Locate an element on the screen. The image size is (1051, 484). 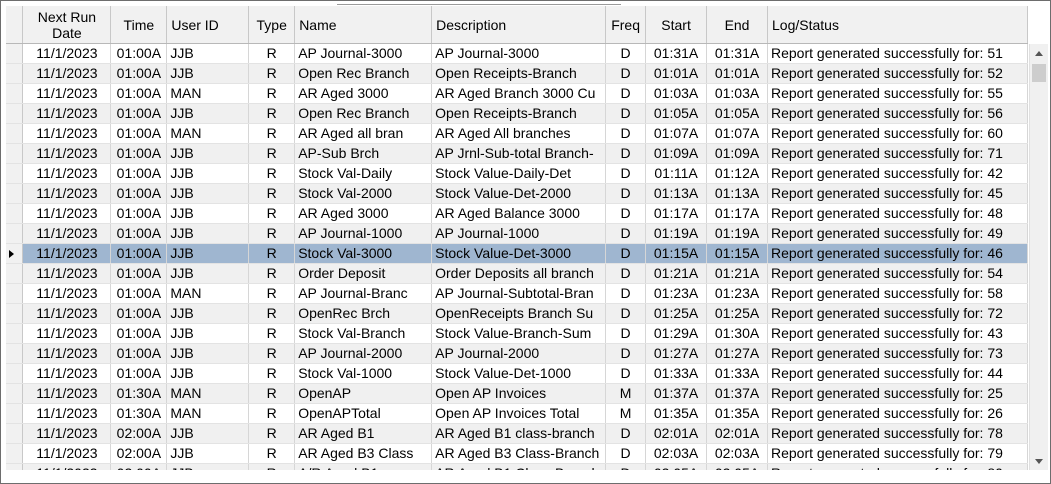
cell-start: 01:01A is located at coordinates (676, 73).